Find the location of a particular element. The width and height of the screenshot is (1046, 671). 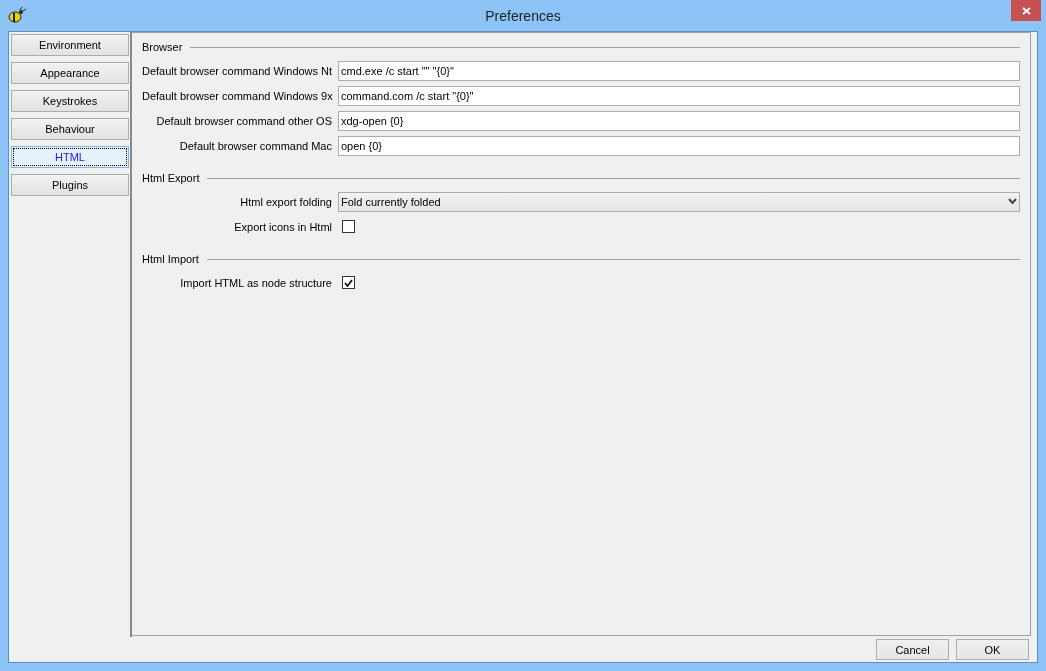

close-icon is located at coordinates (1026, 10).